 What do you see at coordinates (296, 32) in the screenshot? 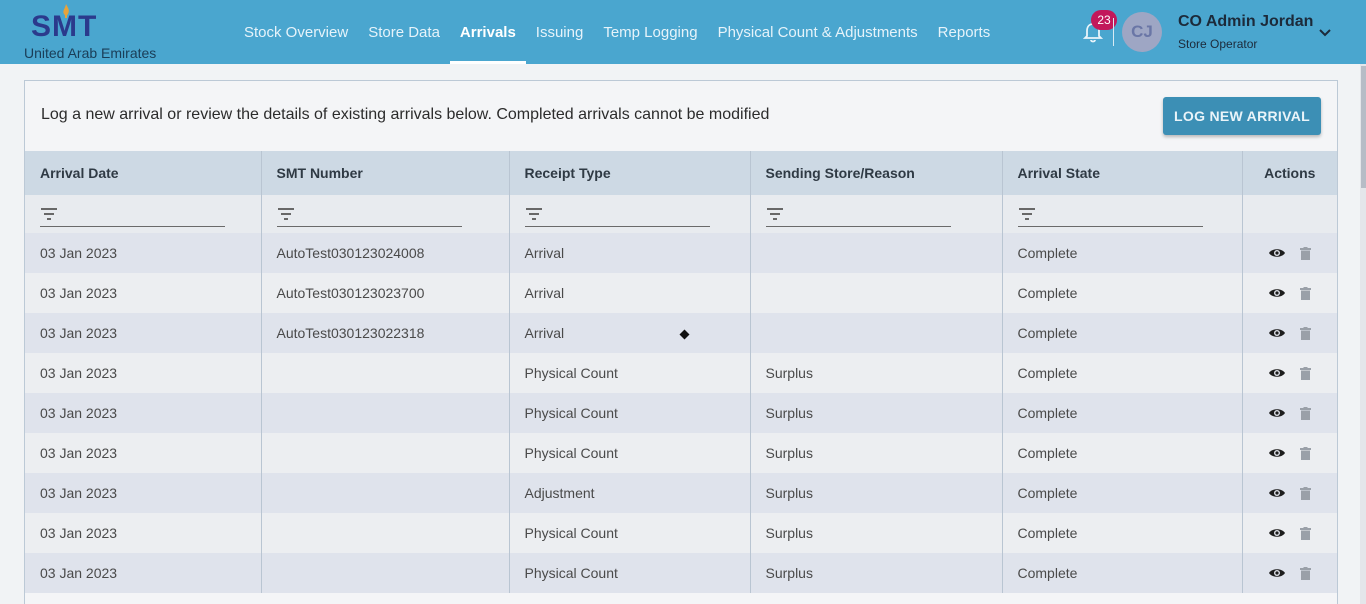
I see `nav-stock-overview: Stock Overview` at bounding box center [296, 32].